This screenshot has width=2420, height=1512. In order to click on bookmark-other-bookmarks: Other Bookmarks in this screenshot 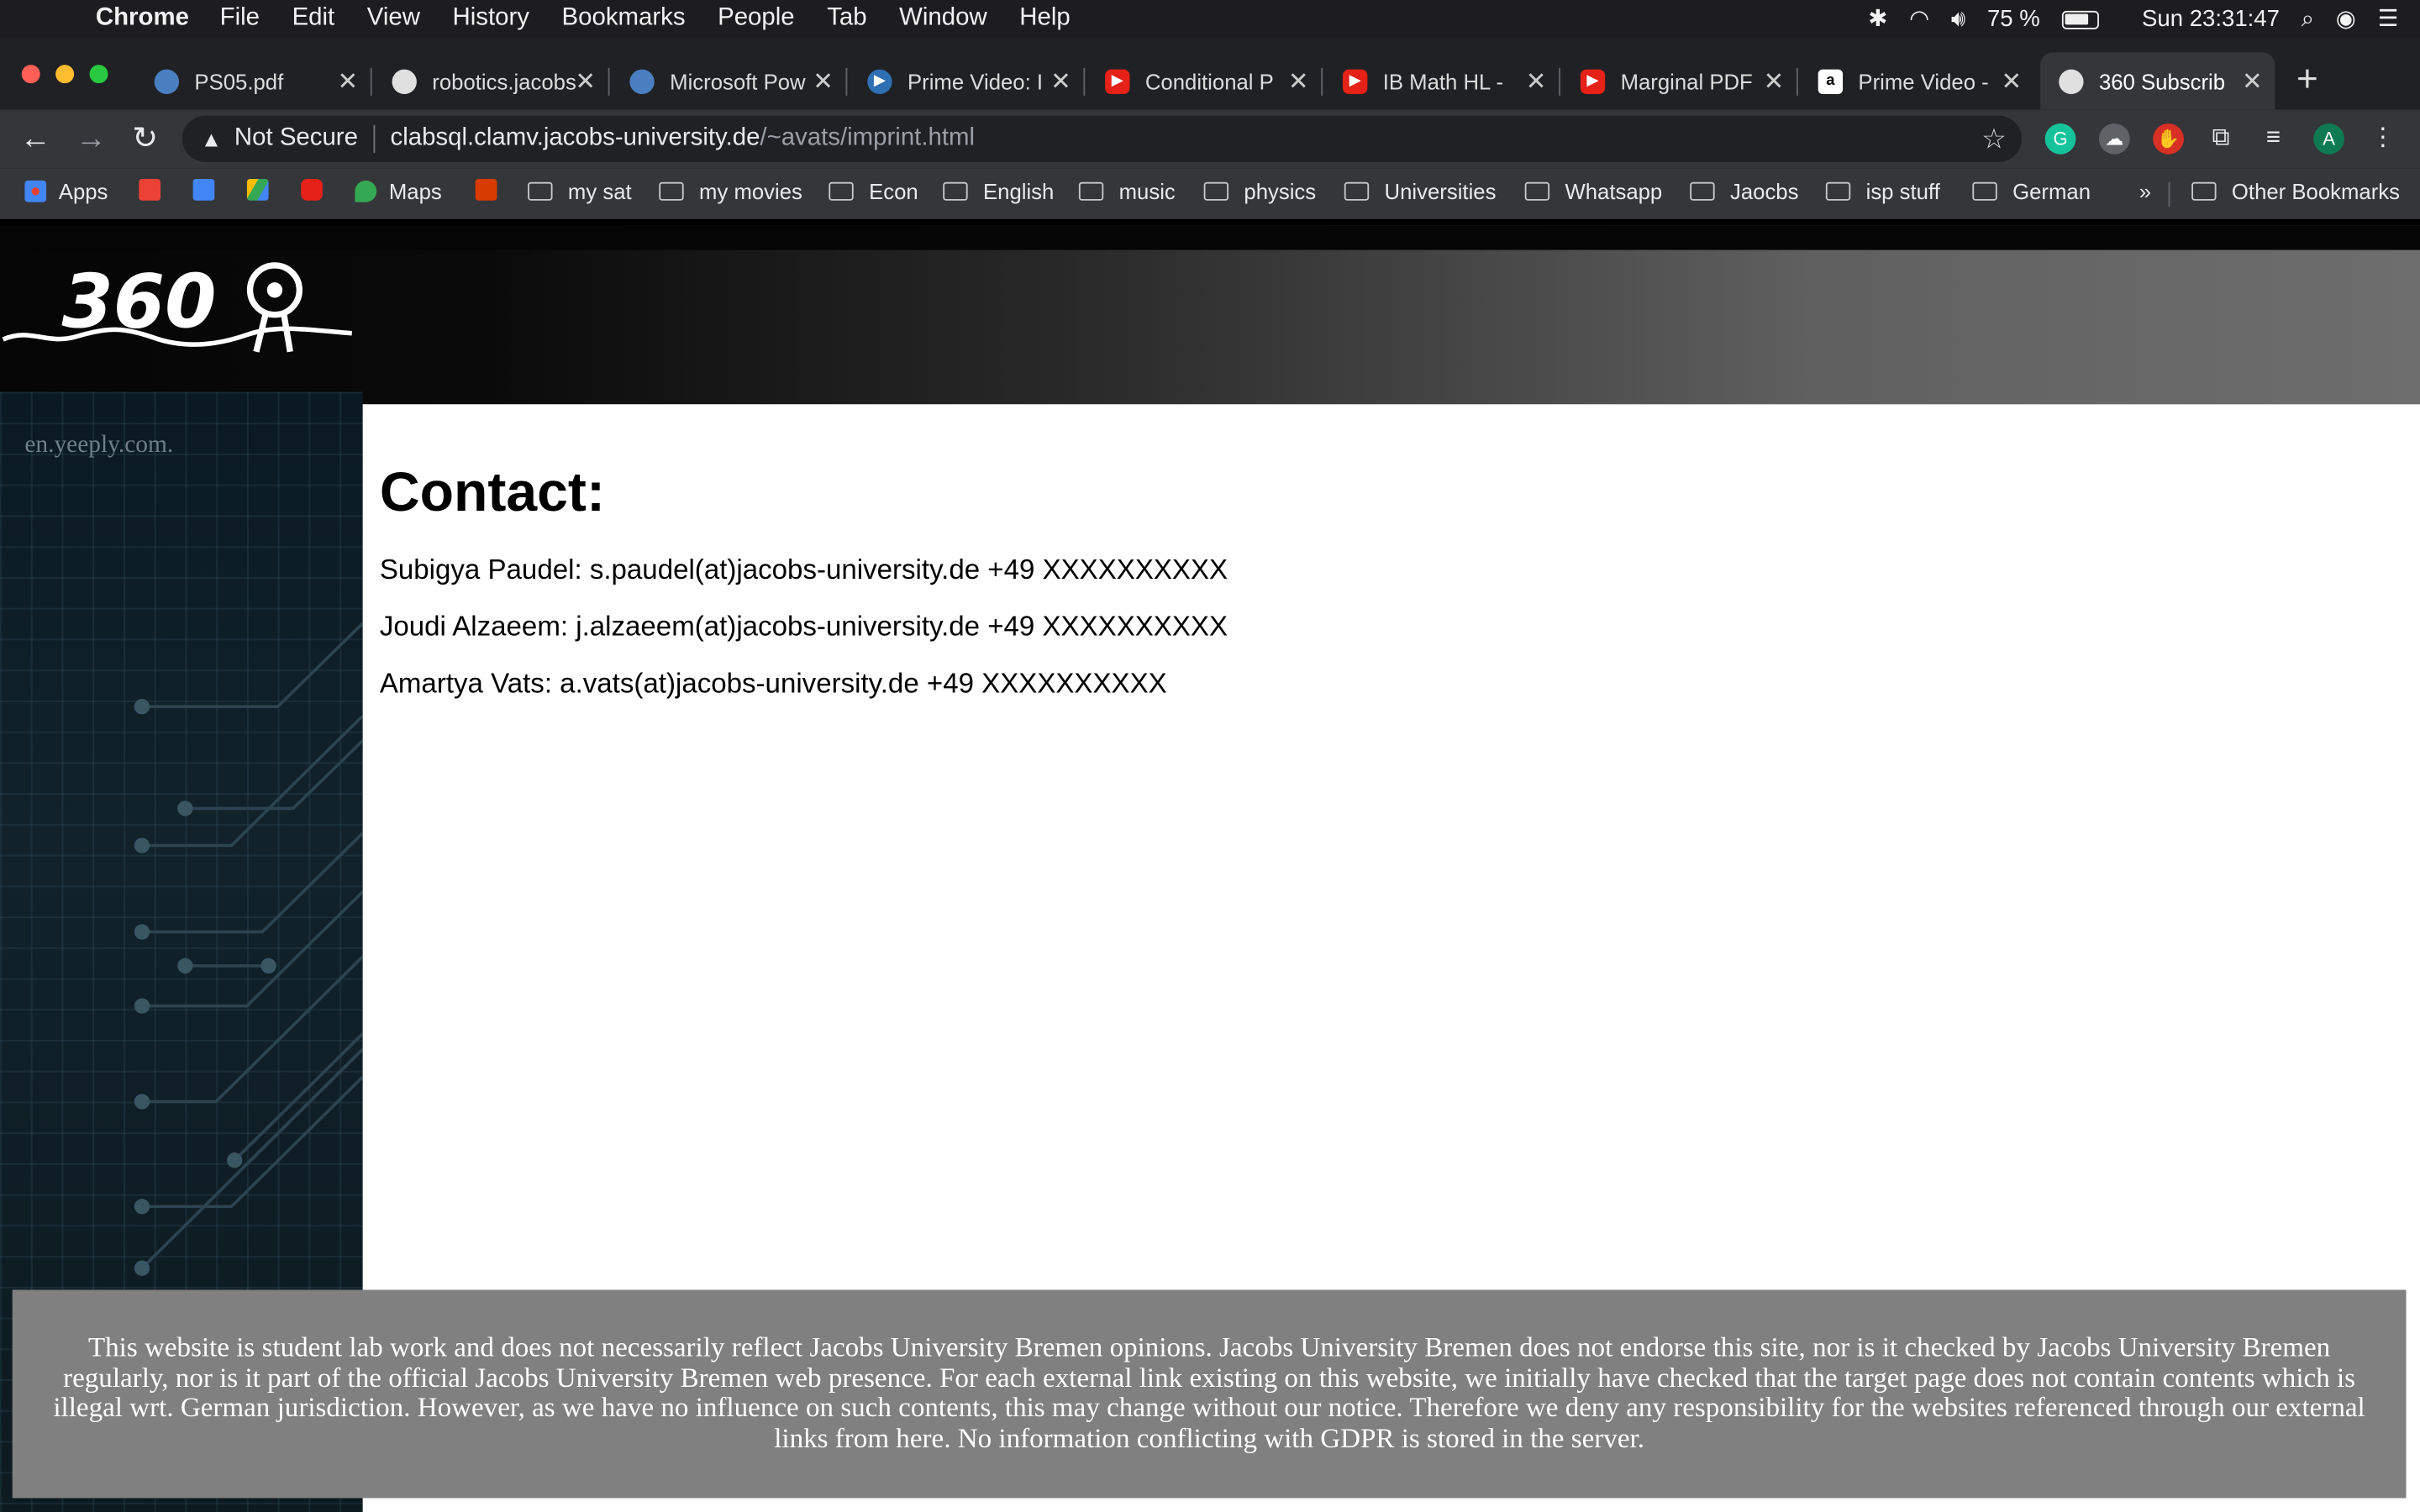, I will do `click(2295, 191)`.